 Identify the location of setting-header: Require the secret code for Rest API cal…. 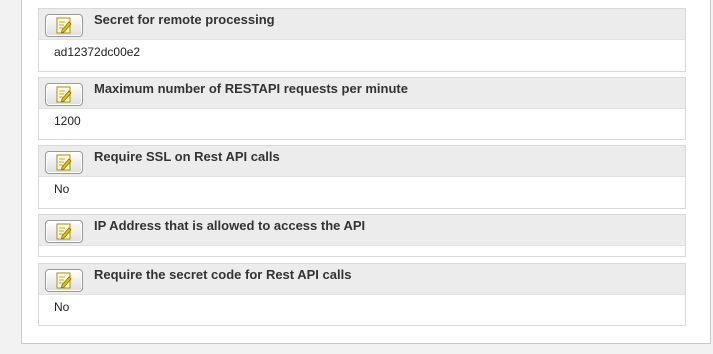
(362, 279).